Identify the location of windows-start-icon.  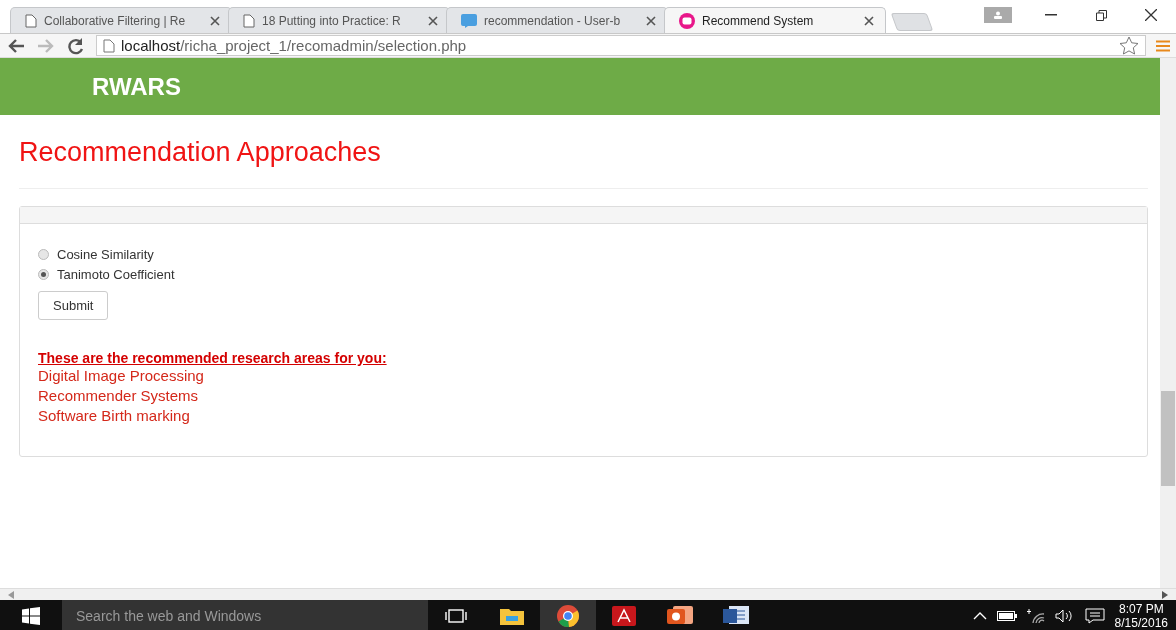
(31, 616).